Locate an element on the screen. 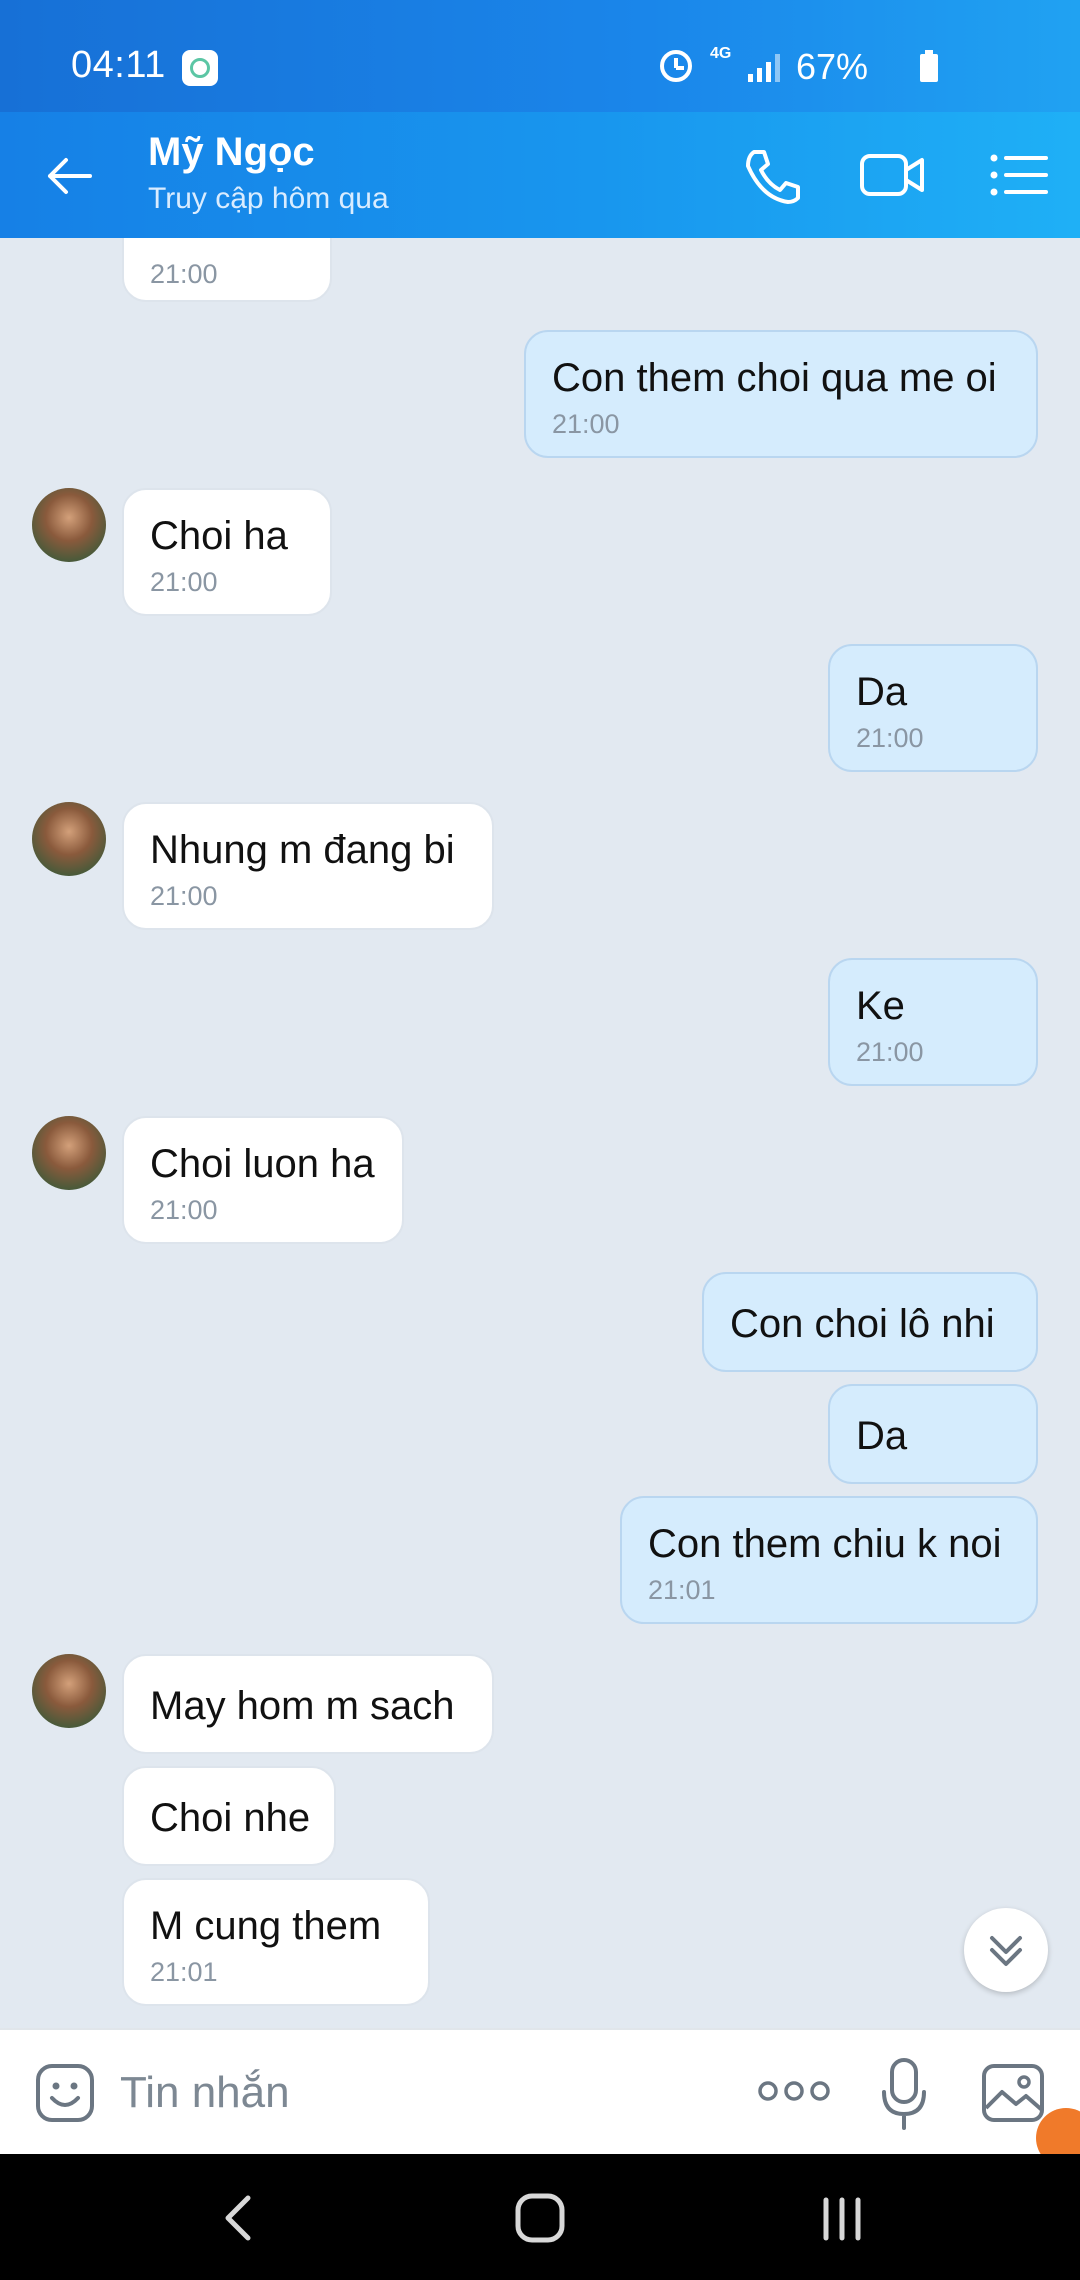 Image resolution: width=1080 pixels, height=2280 pixels. message-bubble-in: Choi nhe is located at coordinates (229, 1816).